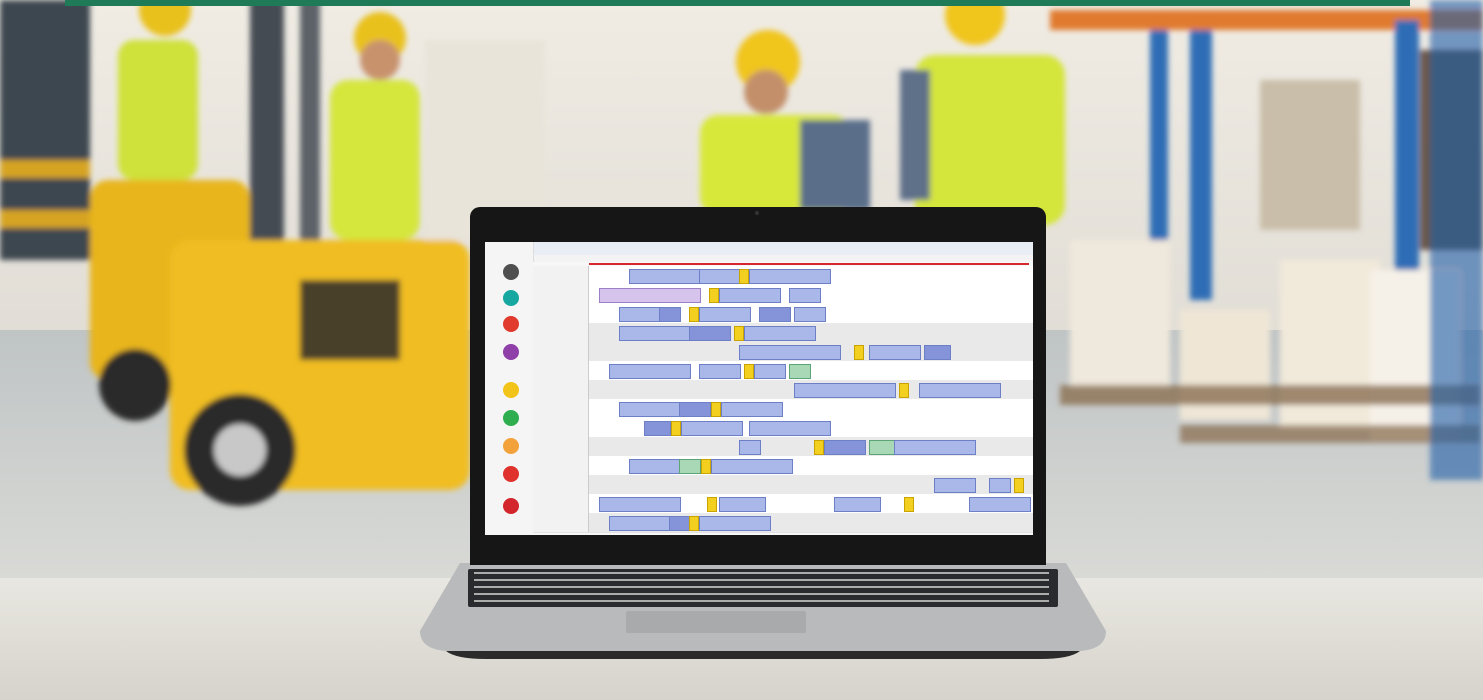 The height and width of the screenshot is (700, 1483). Describe the element at coordinates (809, 264) in the screenshot. I see `current-time-marker` at that location.